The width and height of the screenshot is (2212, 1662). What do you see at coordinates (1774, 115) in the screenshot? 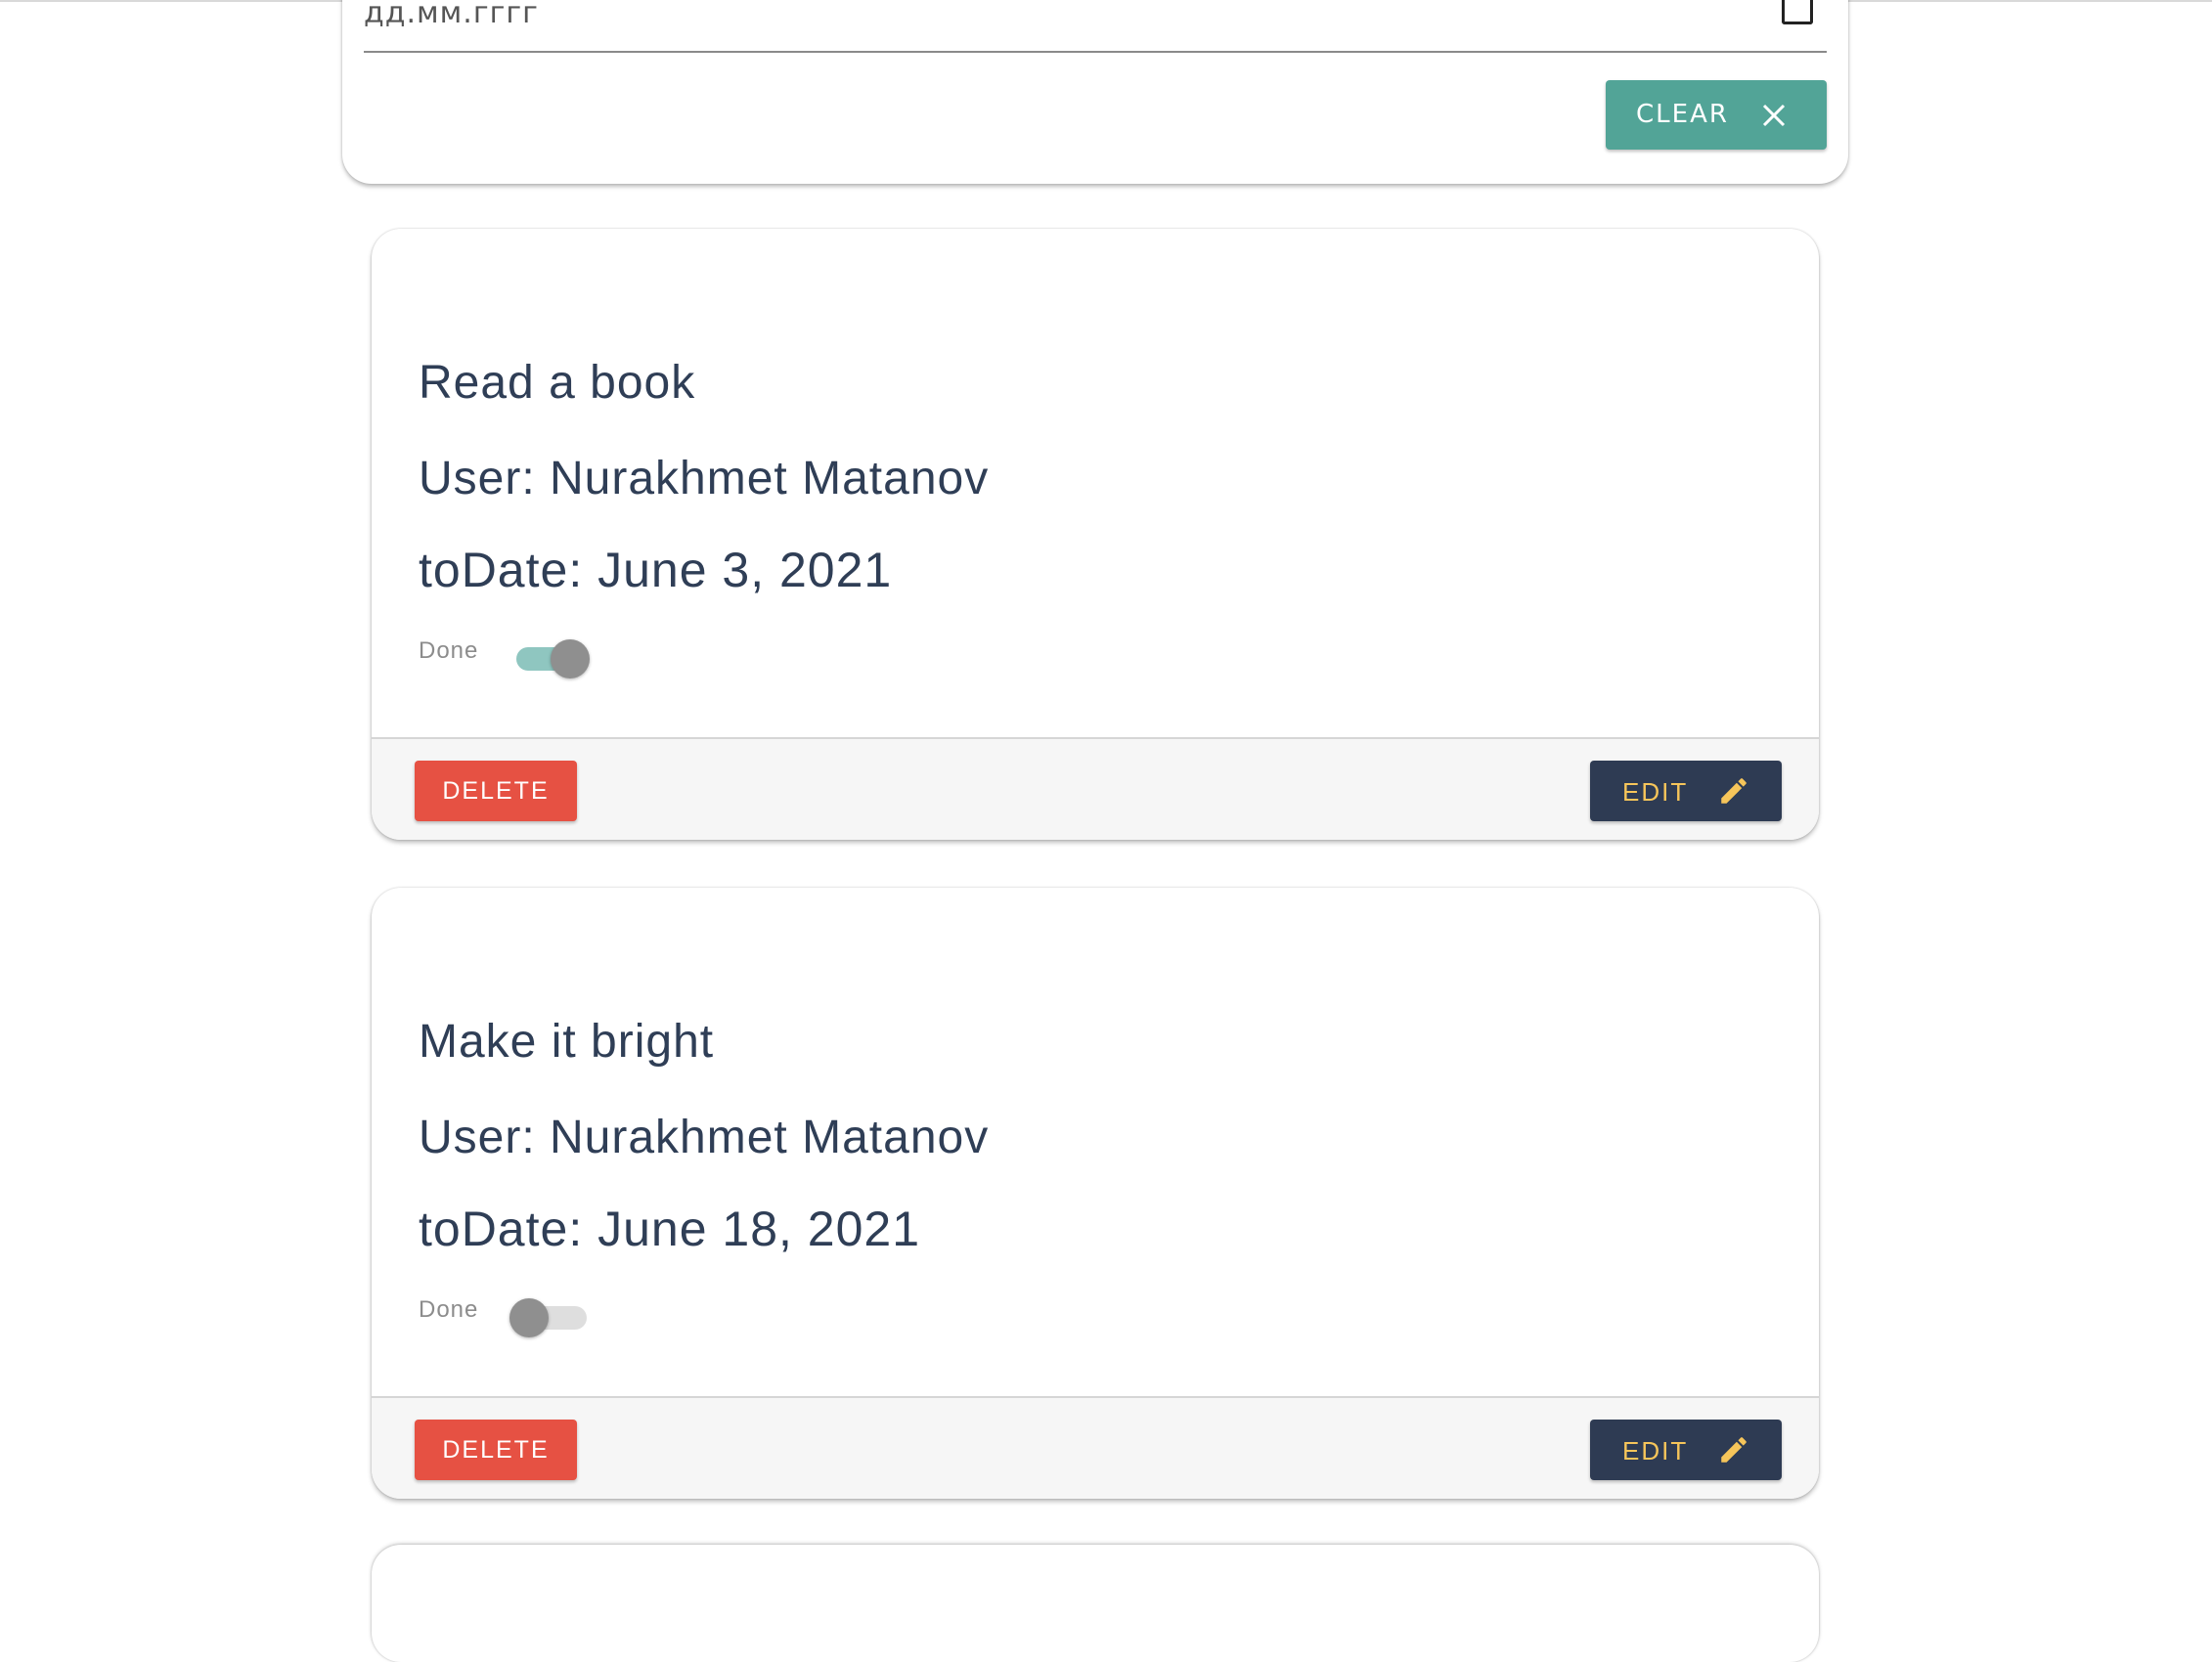
I see `close-icon` at bounding box center [1774, 115].